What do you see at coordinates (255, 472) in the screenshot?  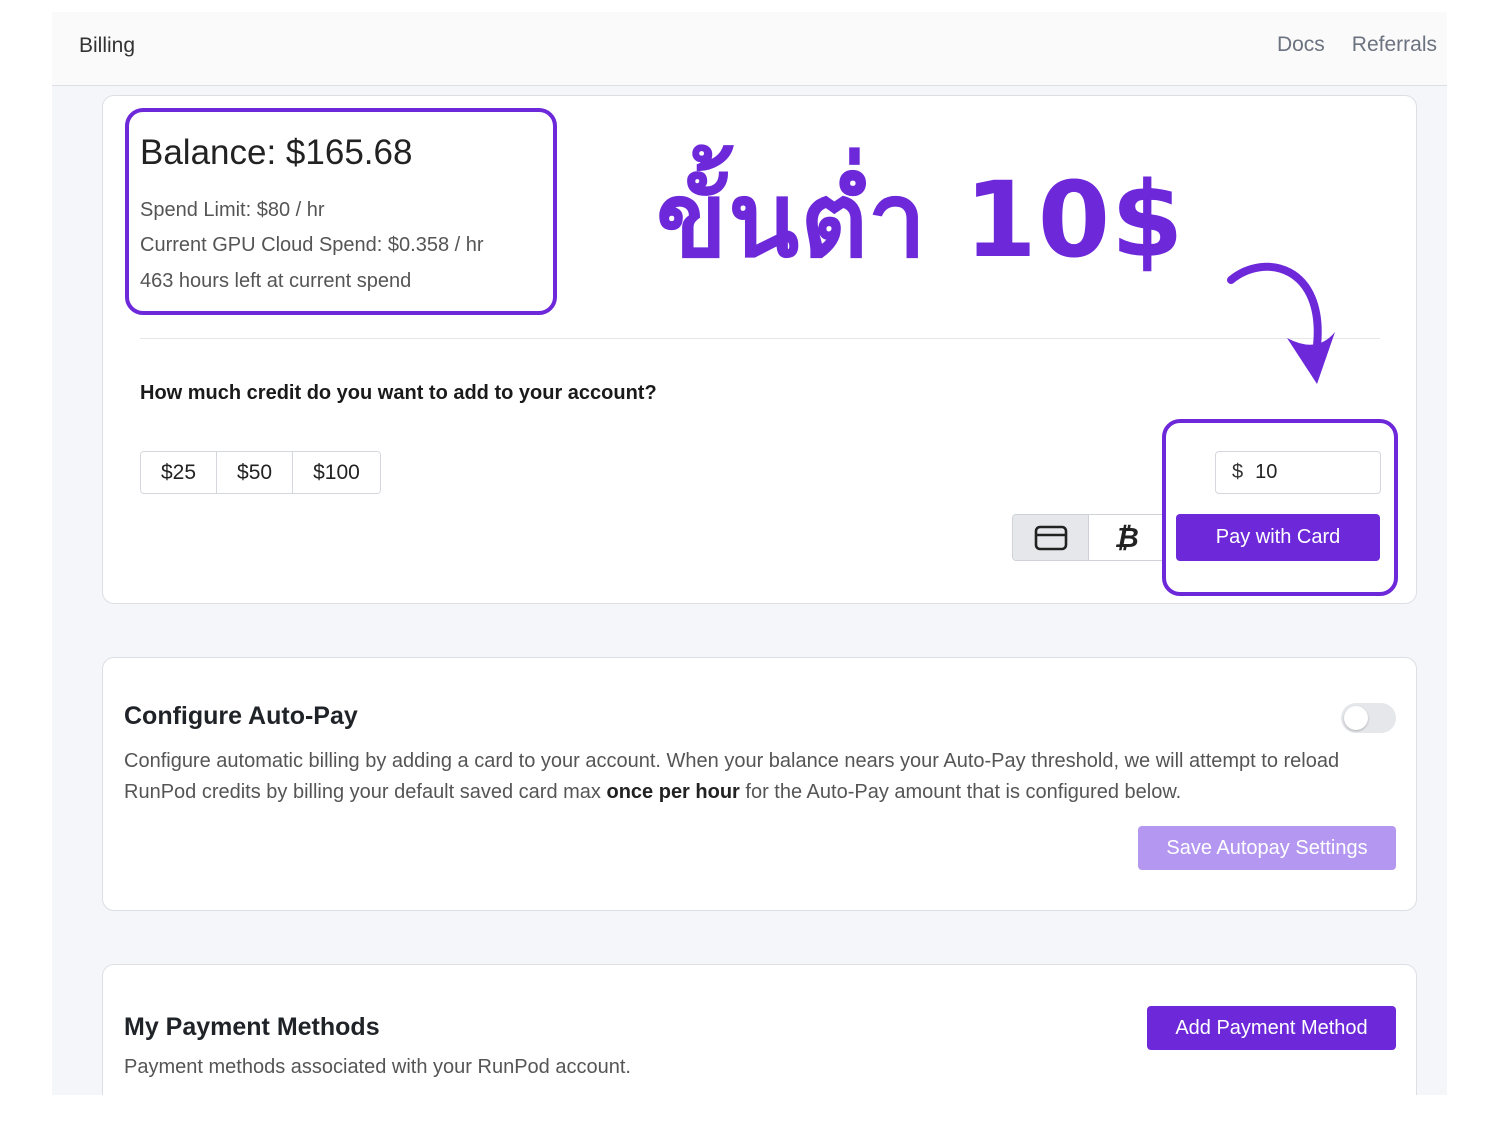 I see `preset-50-button: $50` at bounding box center [255, 472].